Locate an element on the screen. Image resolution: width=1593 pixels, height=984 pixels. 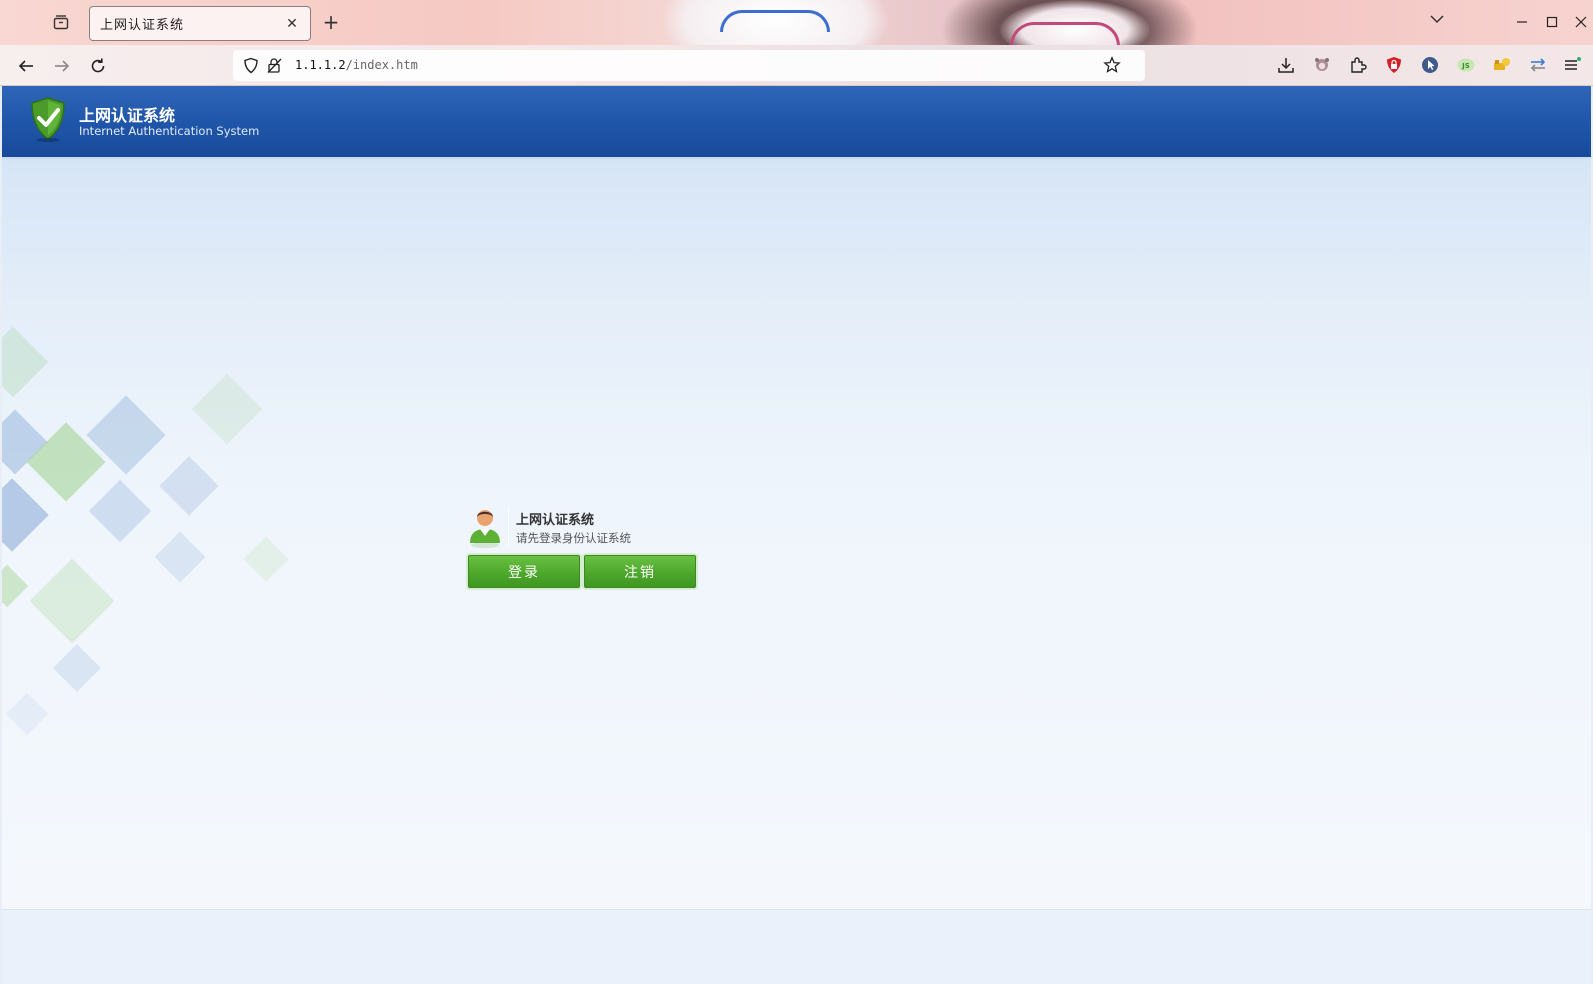
back-icon is located at coordinates (26, 66).